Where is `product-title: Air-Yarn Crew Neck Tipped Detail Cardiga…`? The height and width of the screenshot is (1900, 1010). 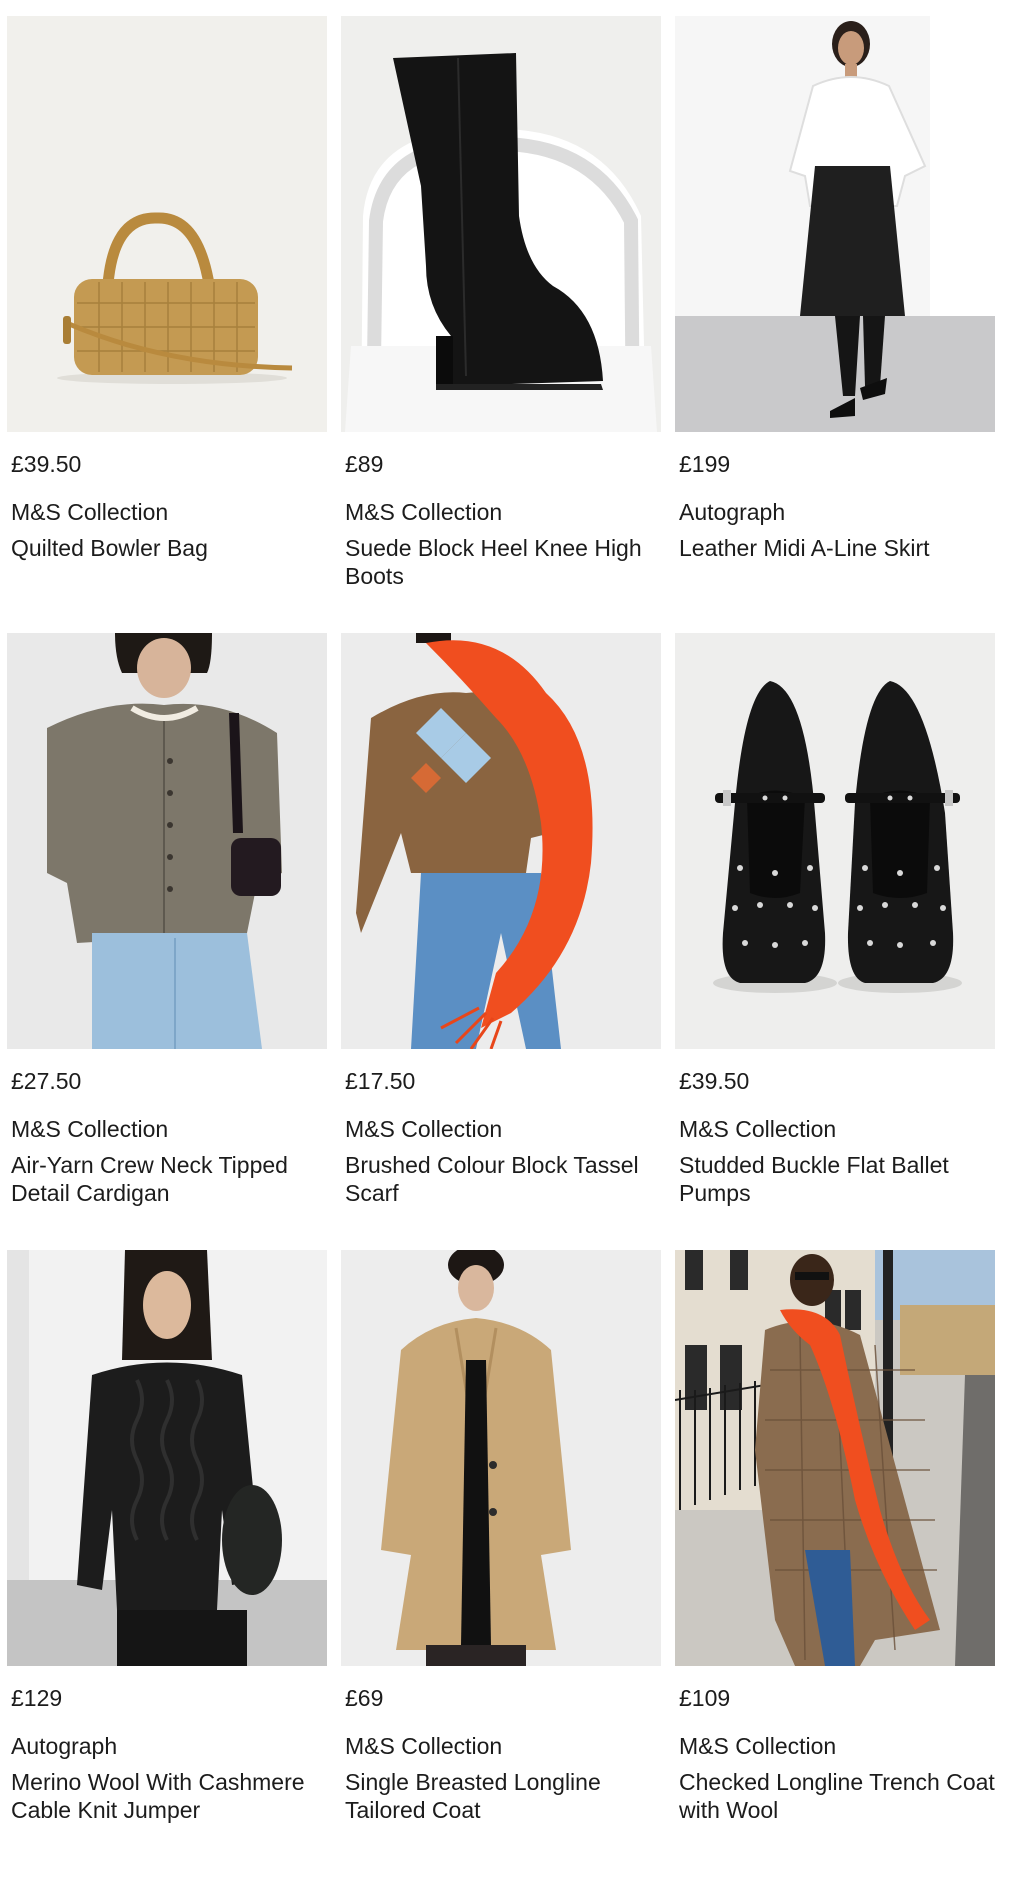
product-title: Air-Yarn Crew Neck Tipped Detail Cardiga… is located at coordinates (169, 1179).